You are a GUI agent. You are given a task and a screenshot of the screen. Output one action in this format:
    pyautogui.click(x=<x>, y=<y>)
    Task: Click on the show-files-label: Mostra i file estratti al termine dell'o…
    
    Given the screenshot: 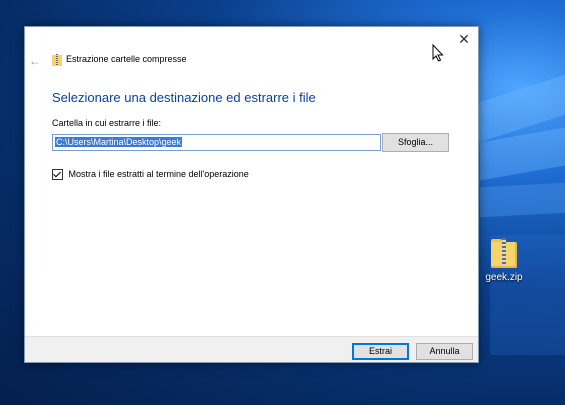 What is the action you would take?
    pyautogui.click(x=158, y=174)
    